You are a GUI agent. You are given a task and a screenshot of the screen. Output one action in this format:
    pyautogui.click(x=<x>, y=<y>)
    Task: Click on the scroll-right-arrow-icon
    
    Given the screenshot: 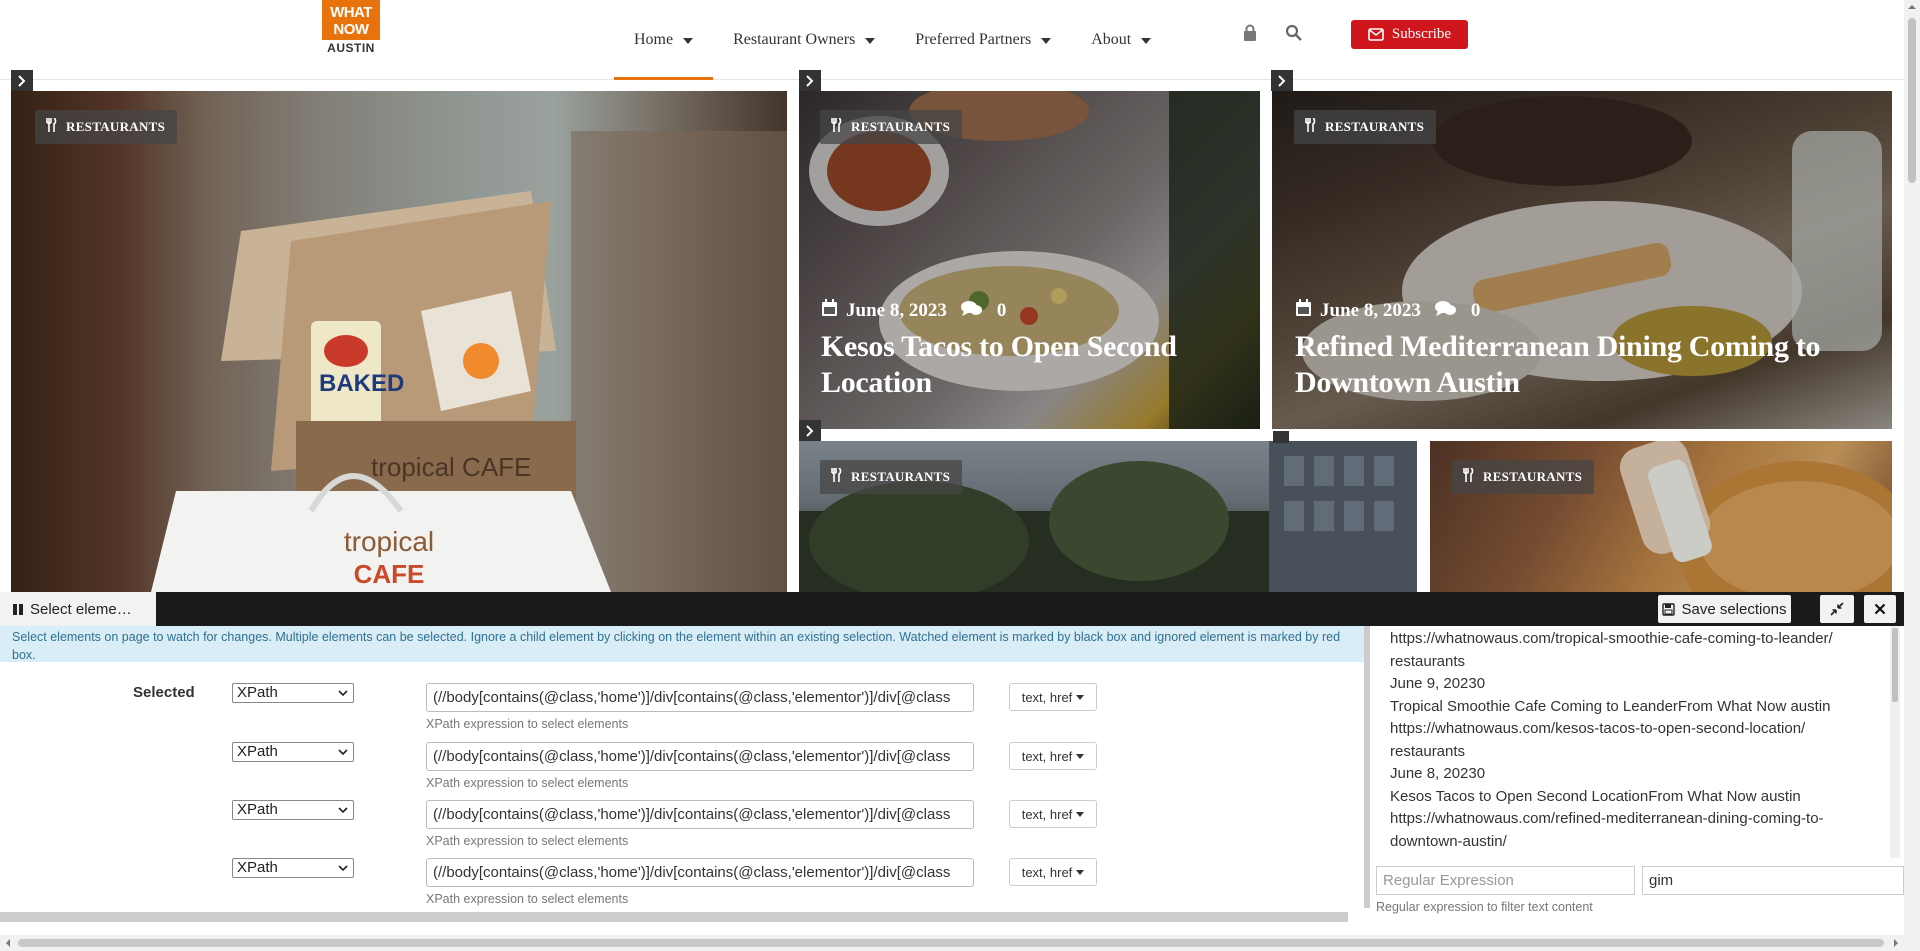 What is the action you would take?
    pyautogui.click(x=1896, y=943)
    